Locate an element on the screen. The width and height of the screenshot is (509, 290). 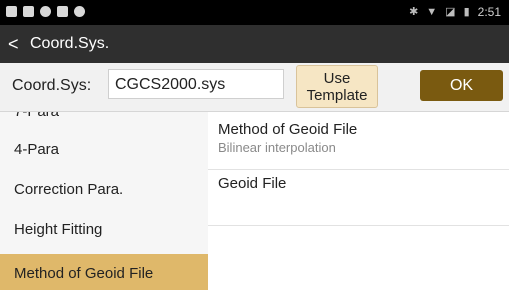
title-bar: < Coord.Sys. is located at coordinates (254, 44).